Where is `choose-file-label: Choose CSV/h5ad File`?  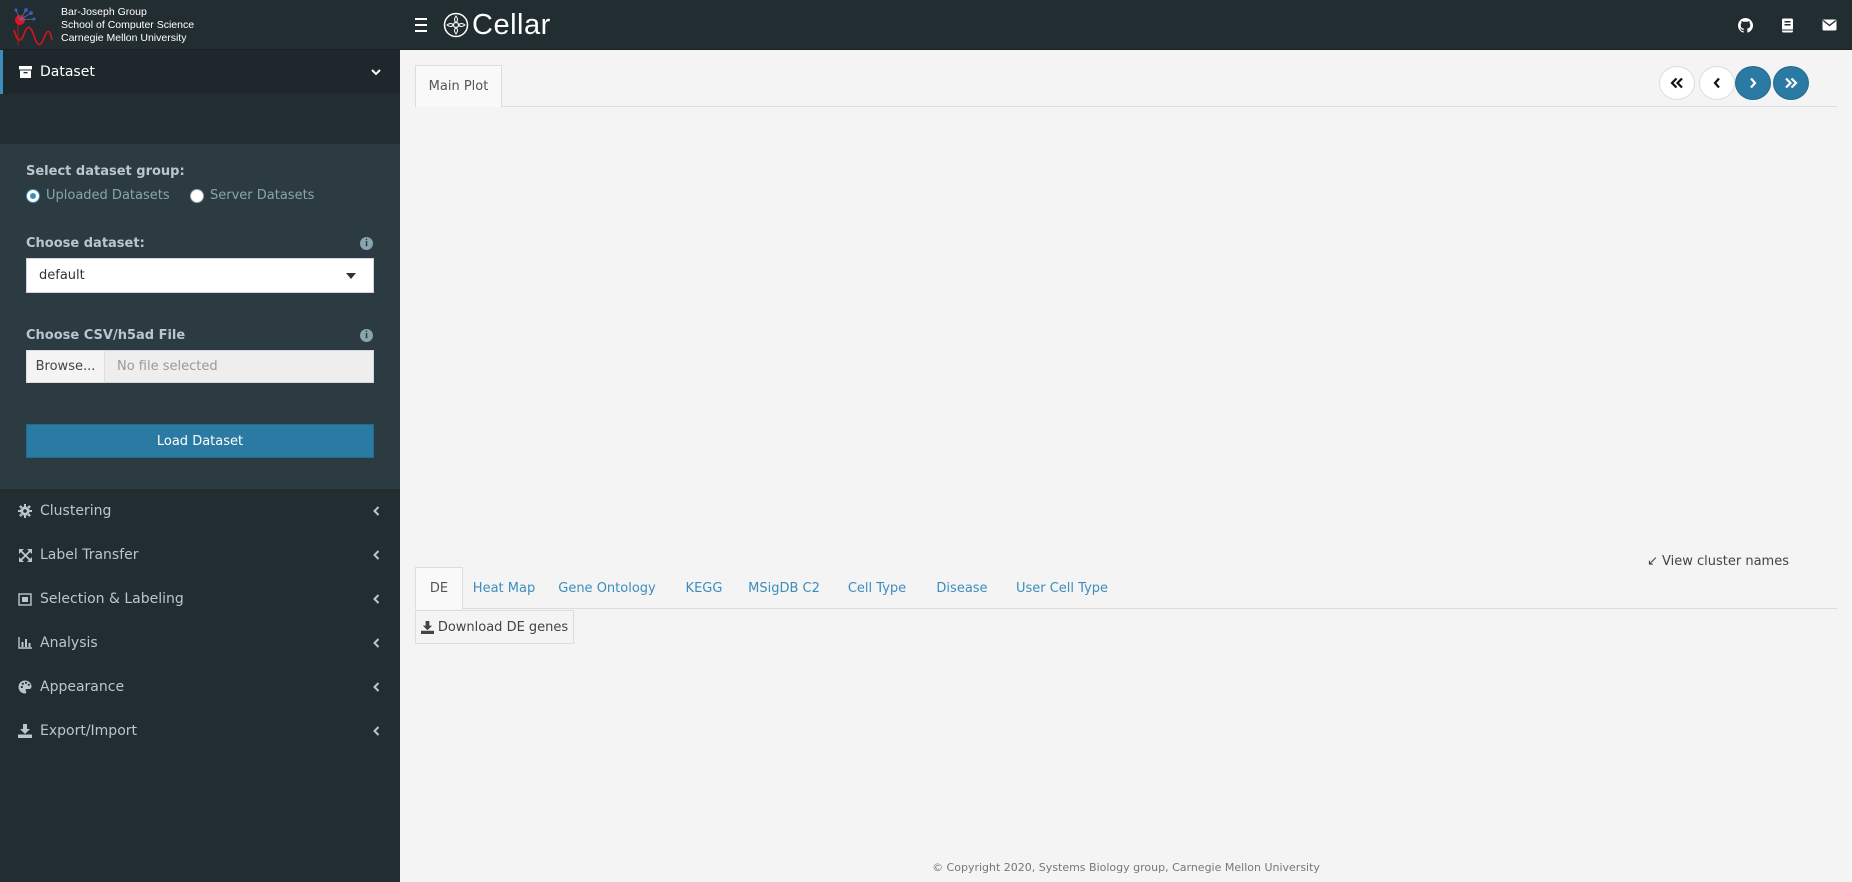 choose-file-label: Choose CSV/h5ad File is located at coordinates (106, 335).